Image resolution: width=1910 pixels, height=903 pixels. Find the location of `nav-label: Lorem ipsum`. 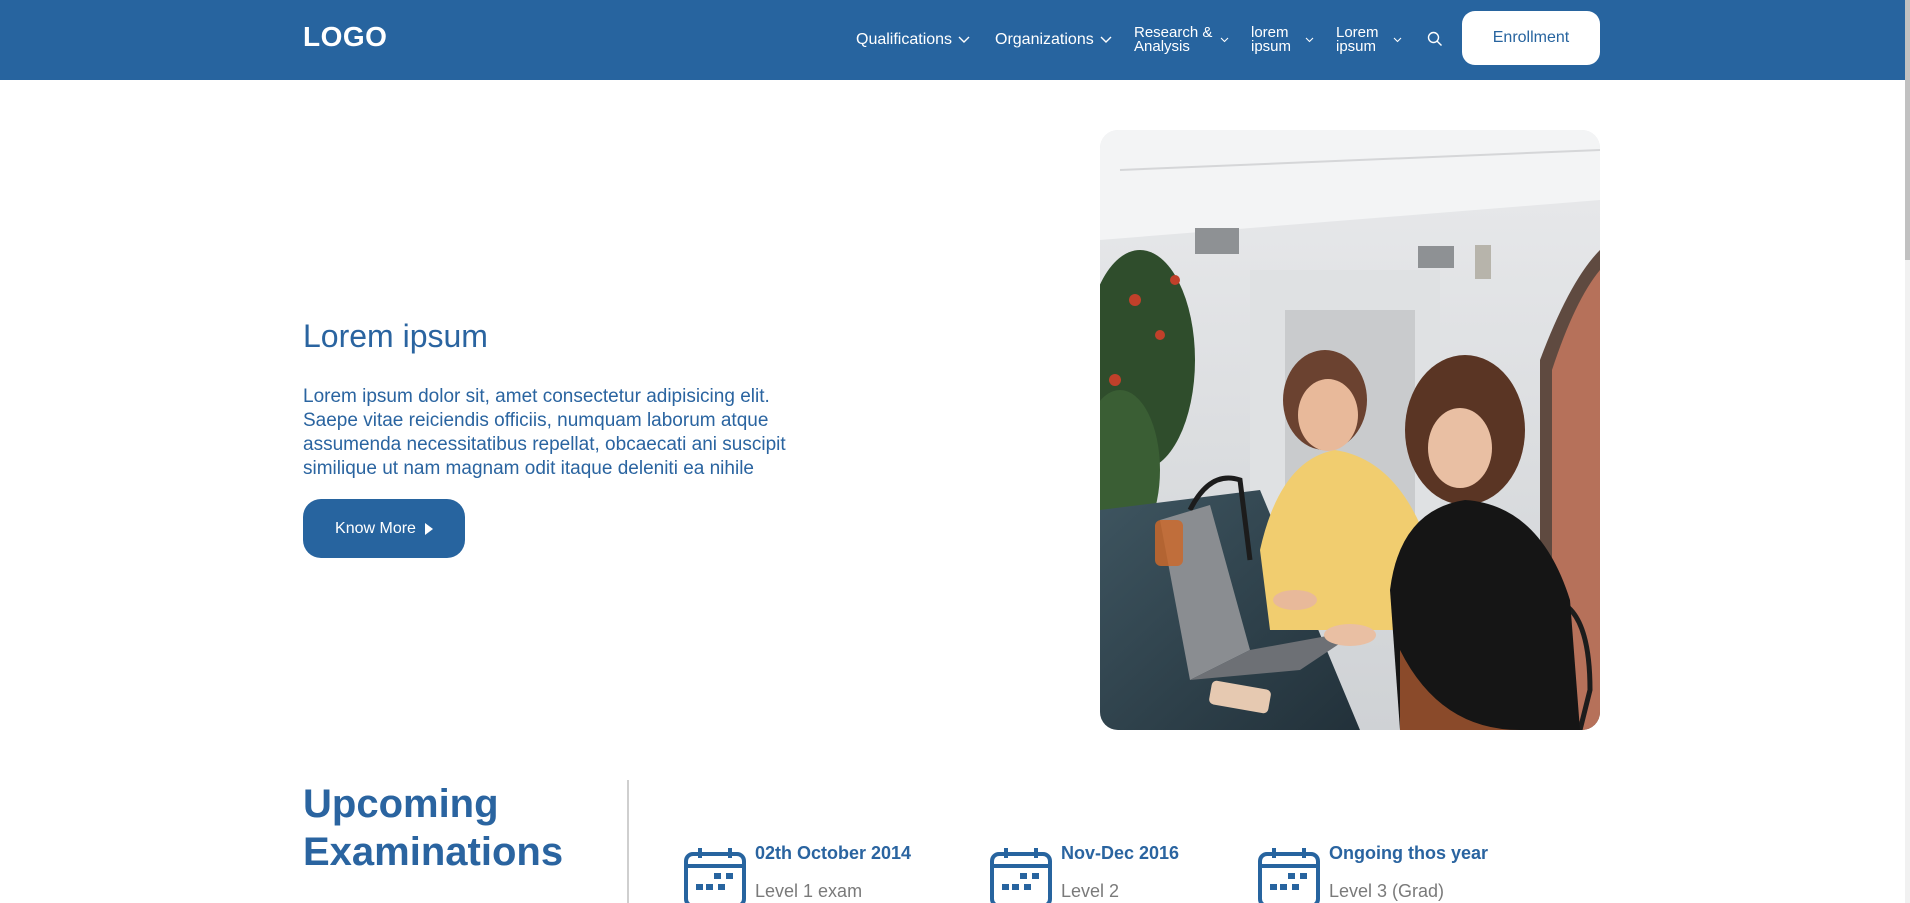

nav-label: Lorem ipsum is located at coordinates (1357, 40).